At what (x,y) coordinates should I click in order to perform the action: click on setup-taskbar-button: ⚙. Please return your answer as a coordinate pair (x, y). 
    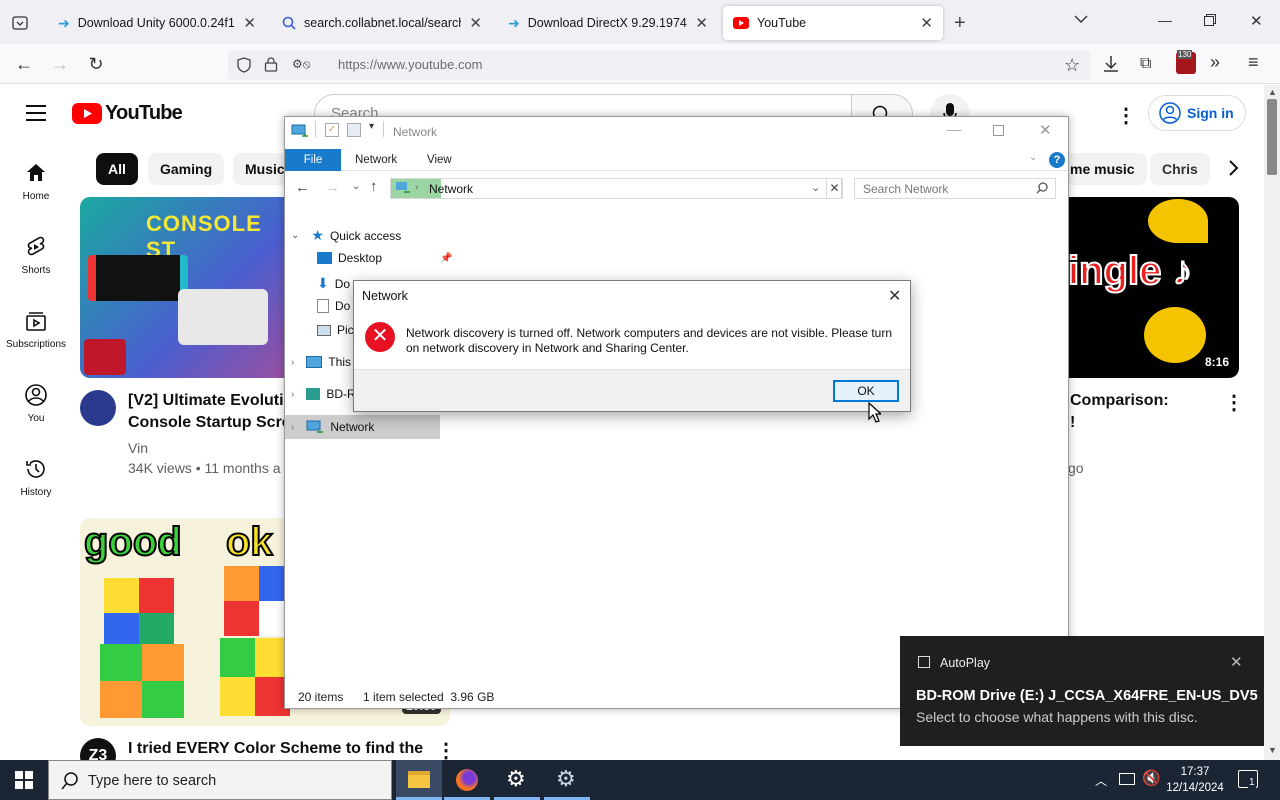
    Looking at the image, I should click on (567, 780).